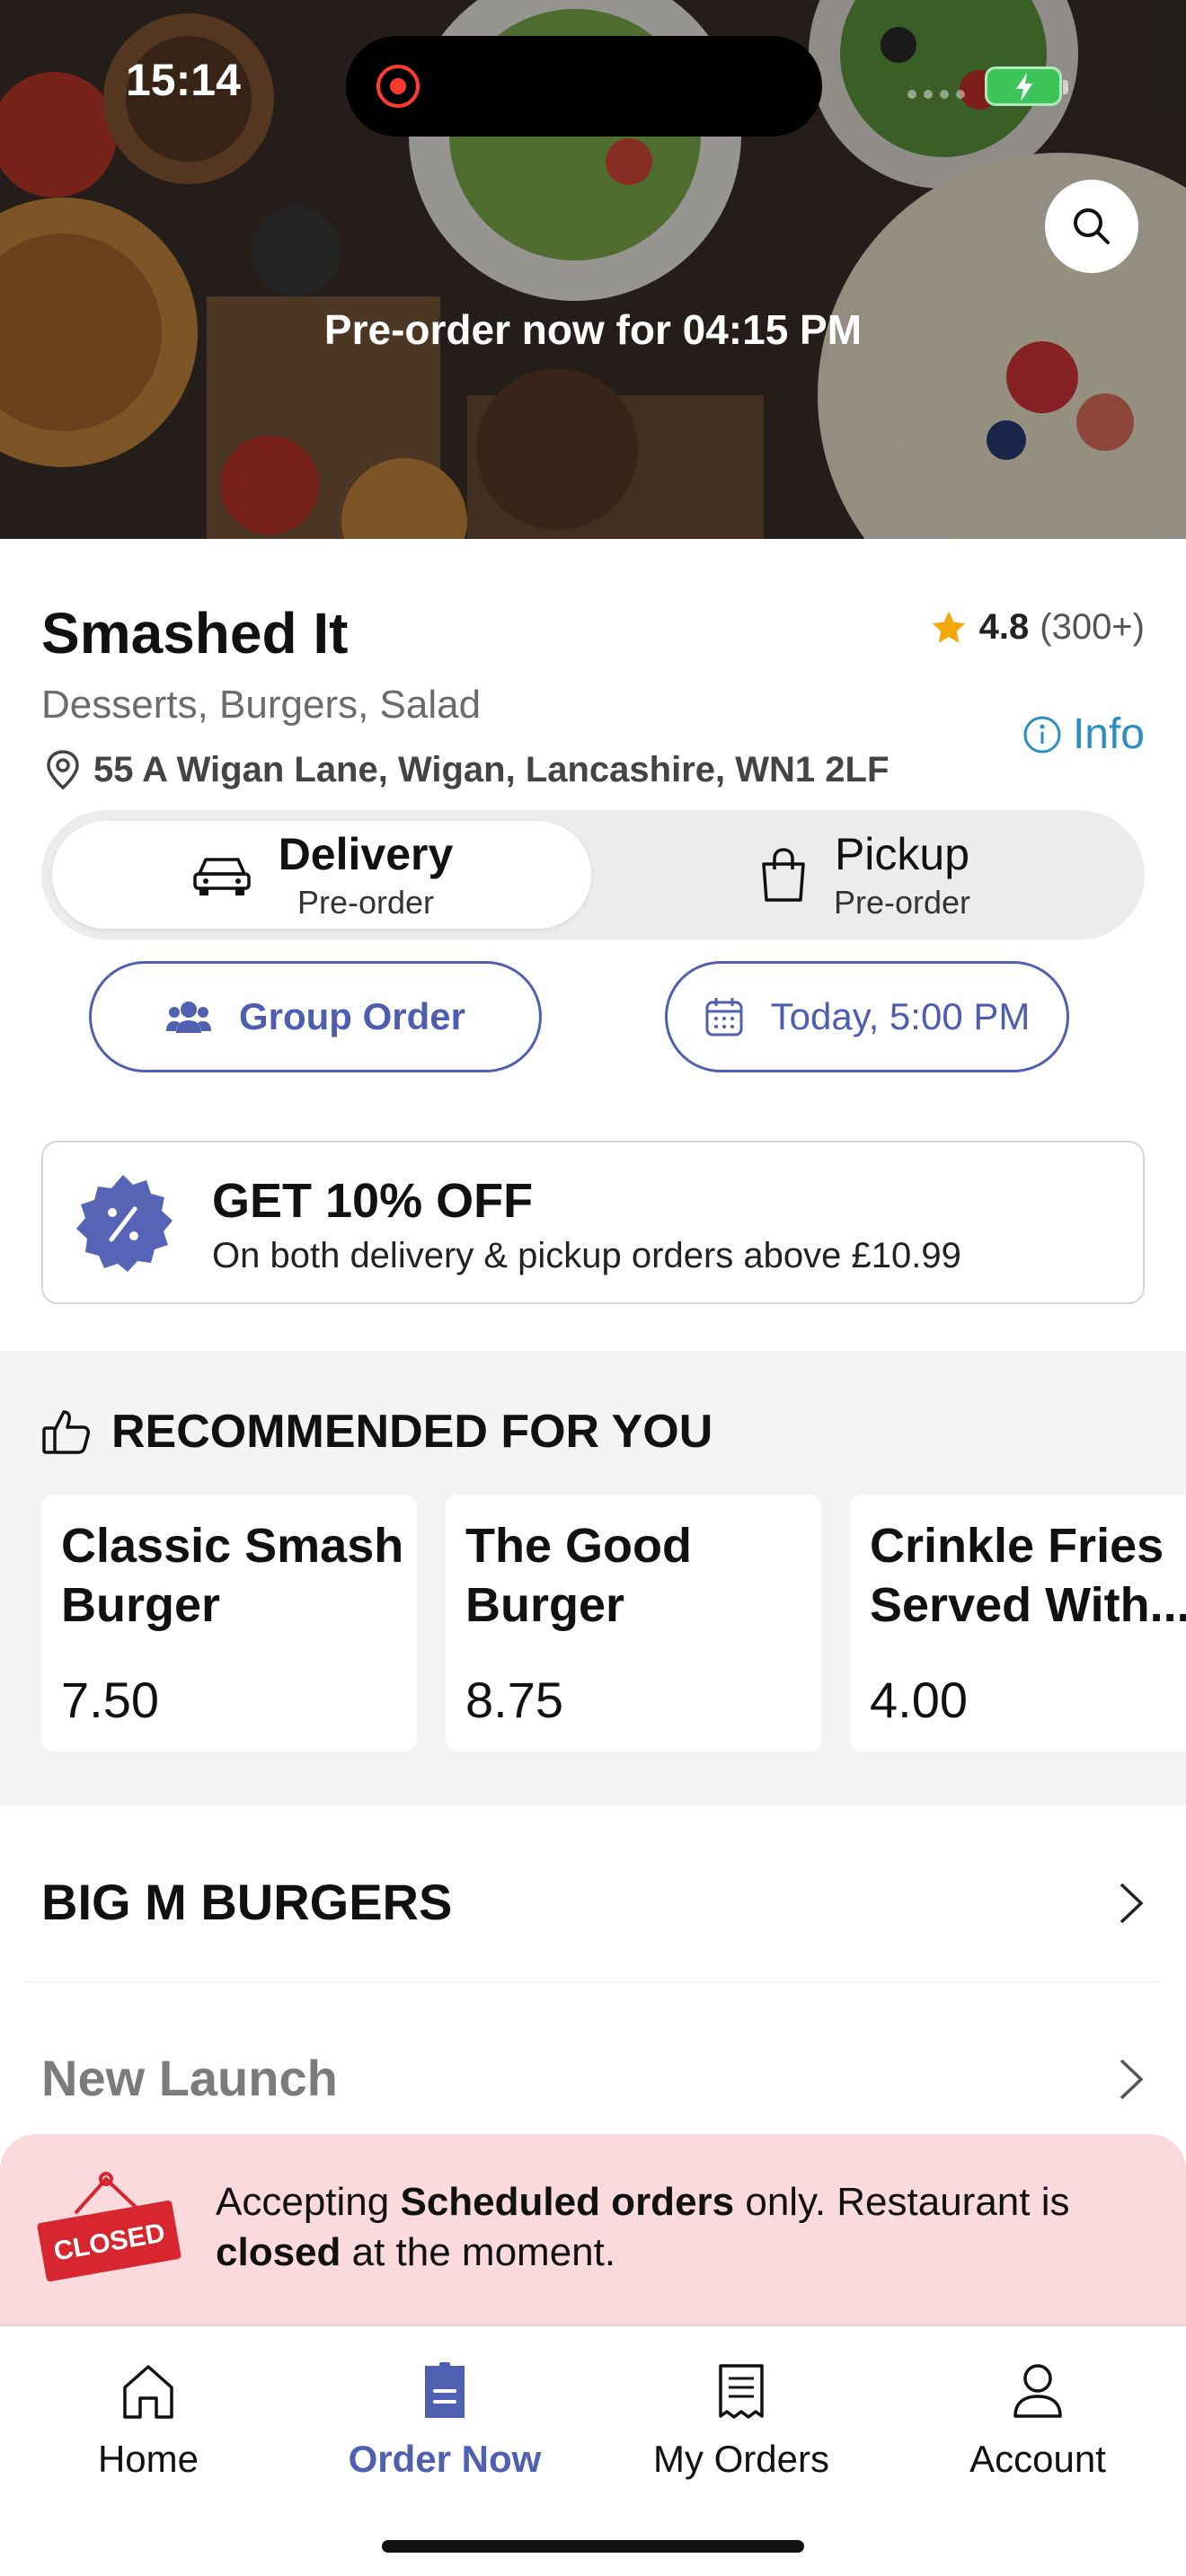 Image resolution: width=1186 pixels, height=2576 pixels. I want to click on signal-icon, so click(936, 94).